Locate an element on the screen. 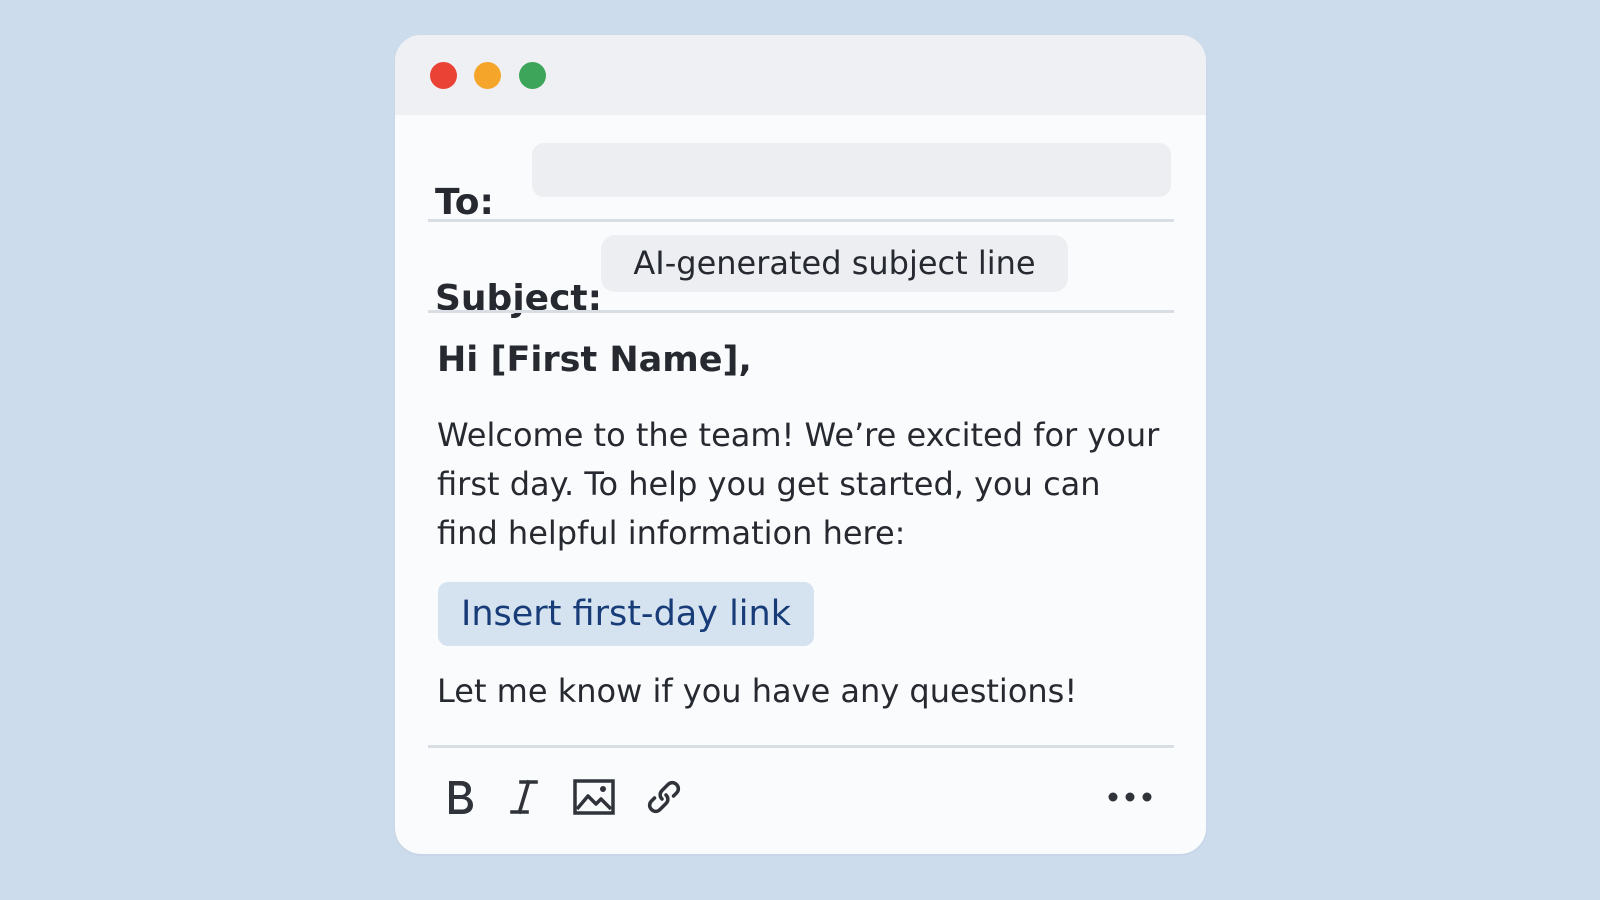 This screenshot has width=1600, height=900. insert-image-button is located at coordinates (594, 797).